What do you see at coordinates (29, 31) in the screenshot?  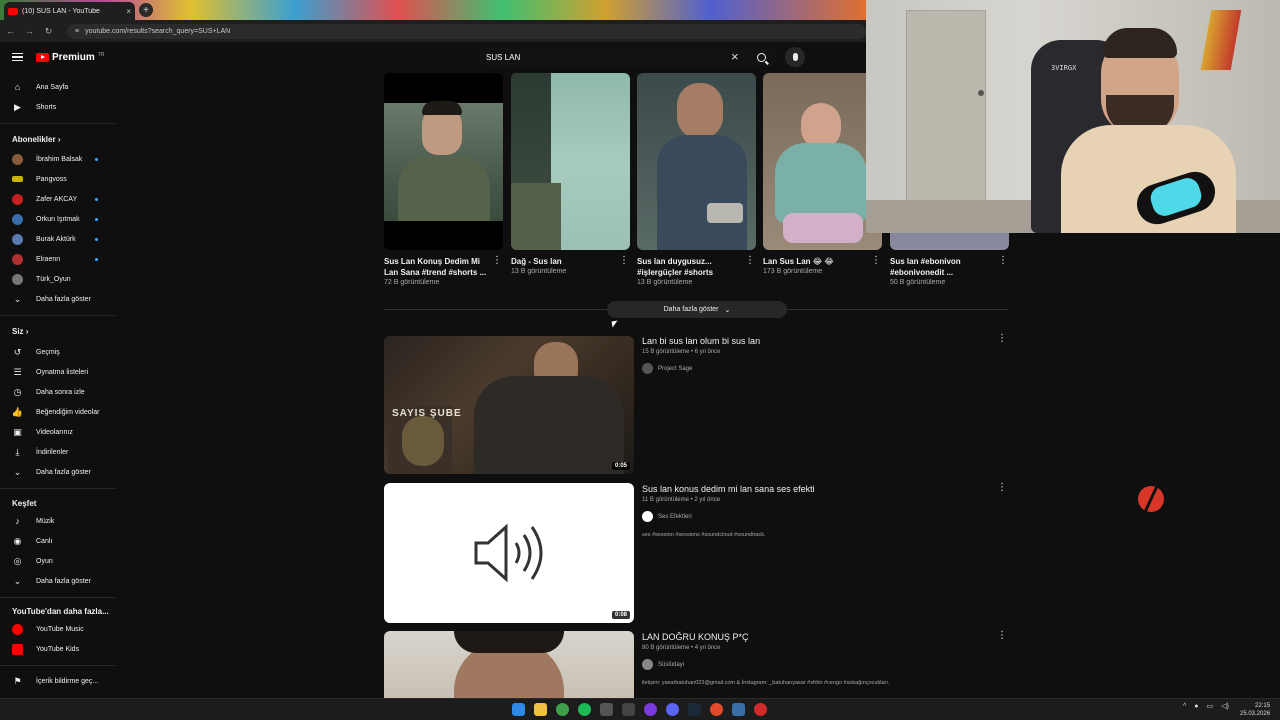 I see `forward-icon: →` at bounding box center [29, 31].